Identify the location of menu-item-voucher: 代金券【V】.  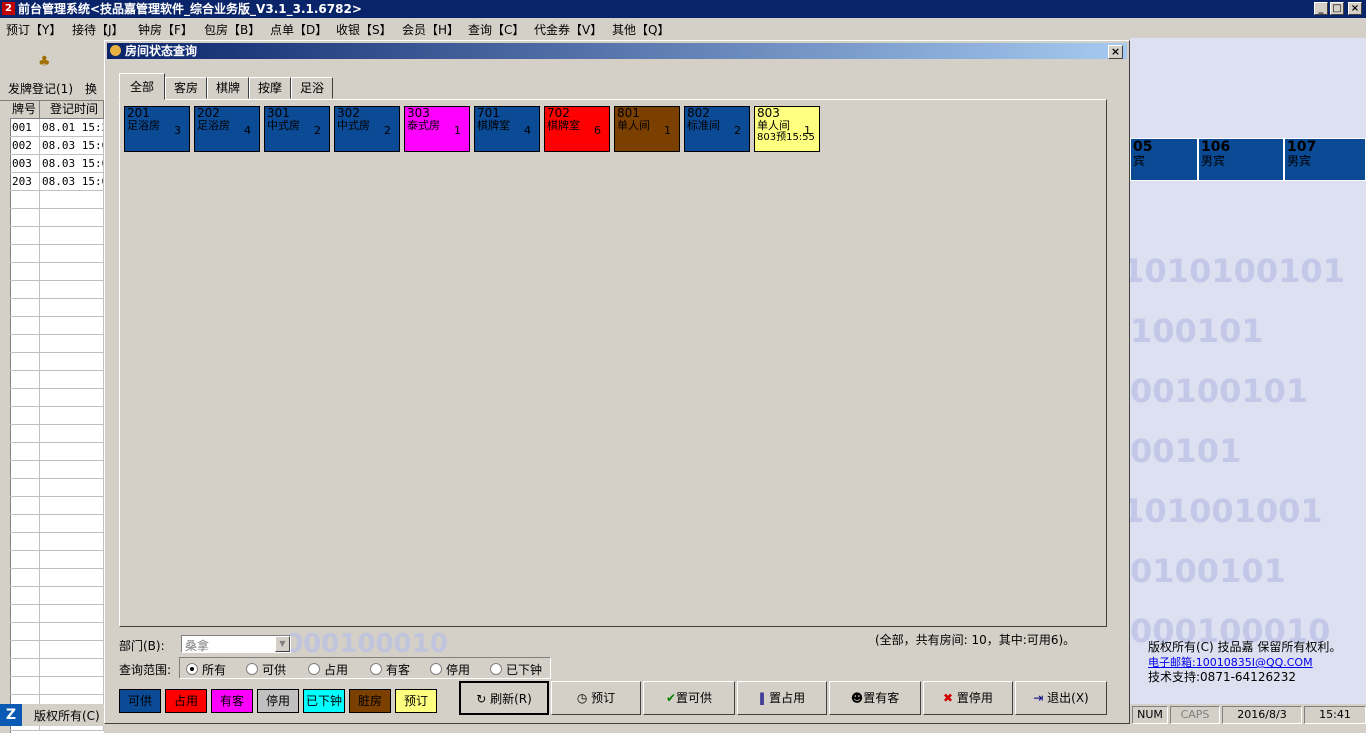
(568, 29).